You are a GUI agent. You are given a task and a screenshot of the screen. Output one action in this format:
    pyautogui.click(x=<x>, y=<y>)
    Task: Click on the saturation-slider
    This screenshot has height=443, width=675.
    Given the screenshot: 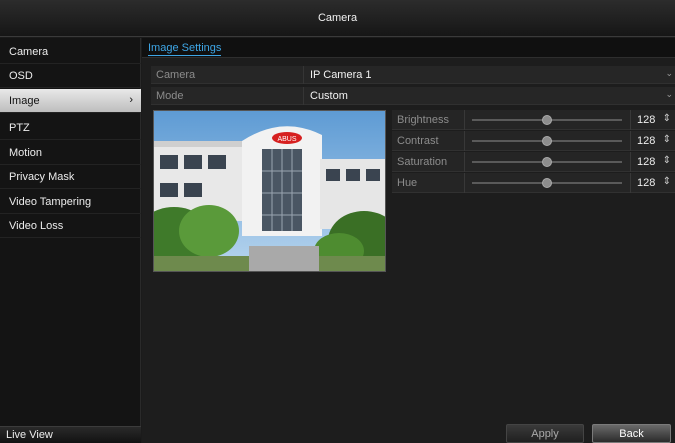 What is the action you would take?
    pyautogui.click(x=547, y=162)
    